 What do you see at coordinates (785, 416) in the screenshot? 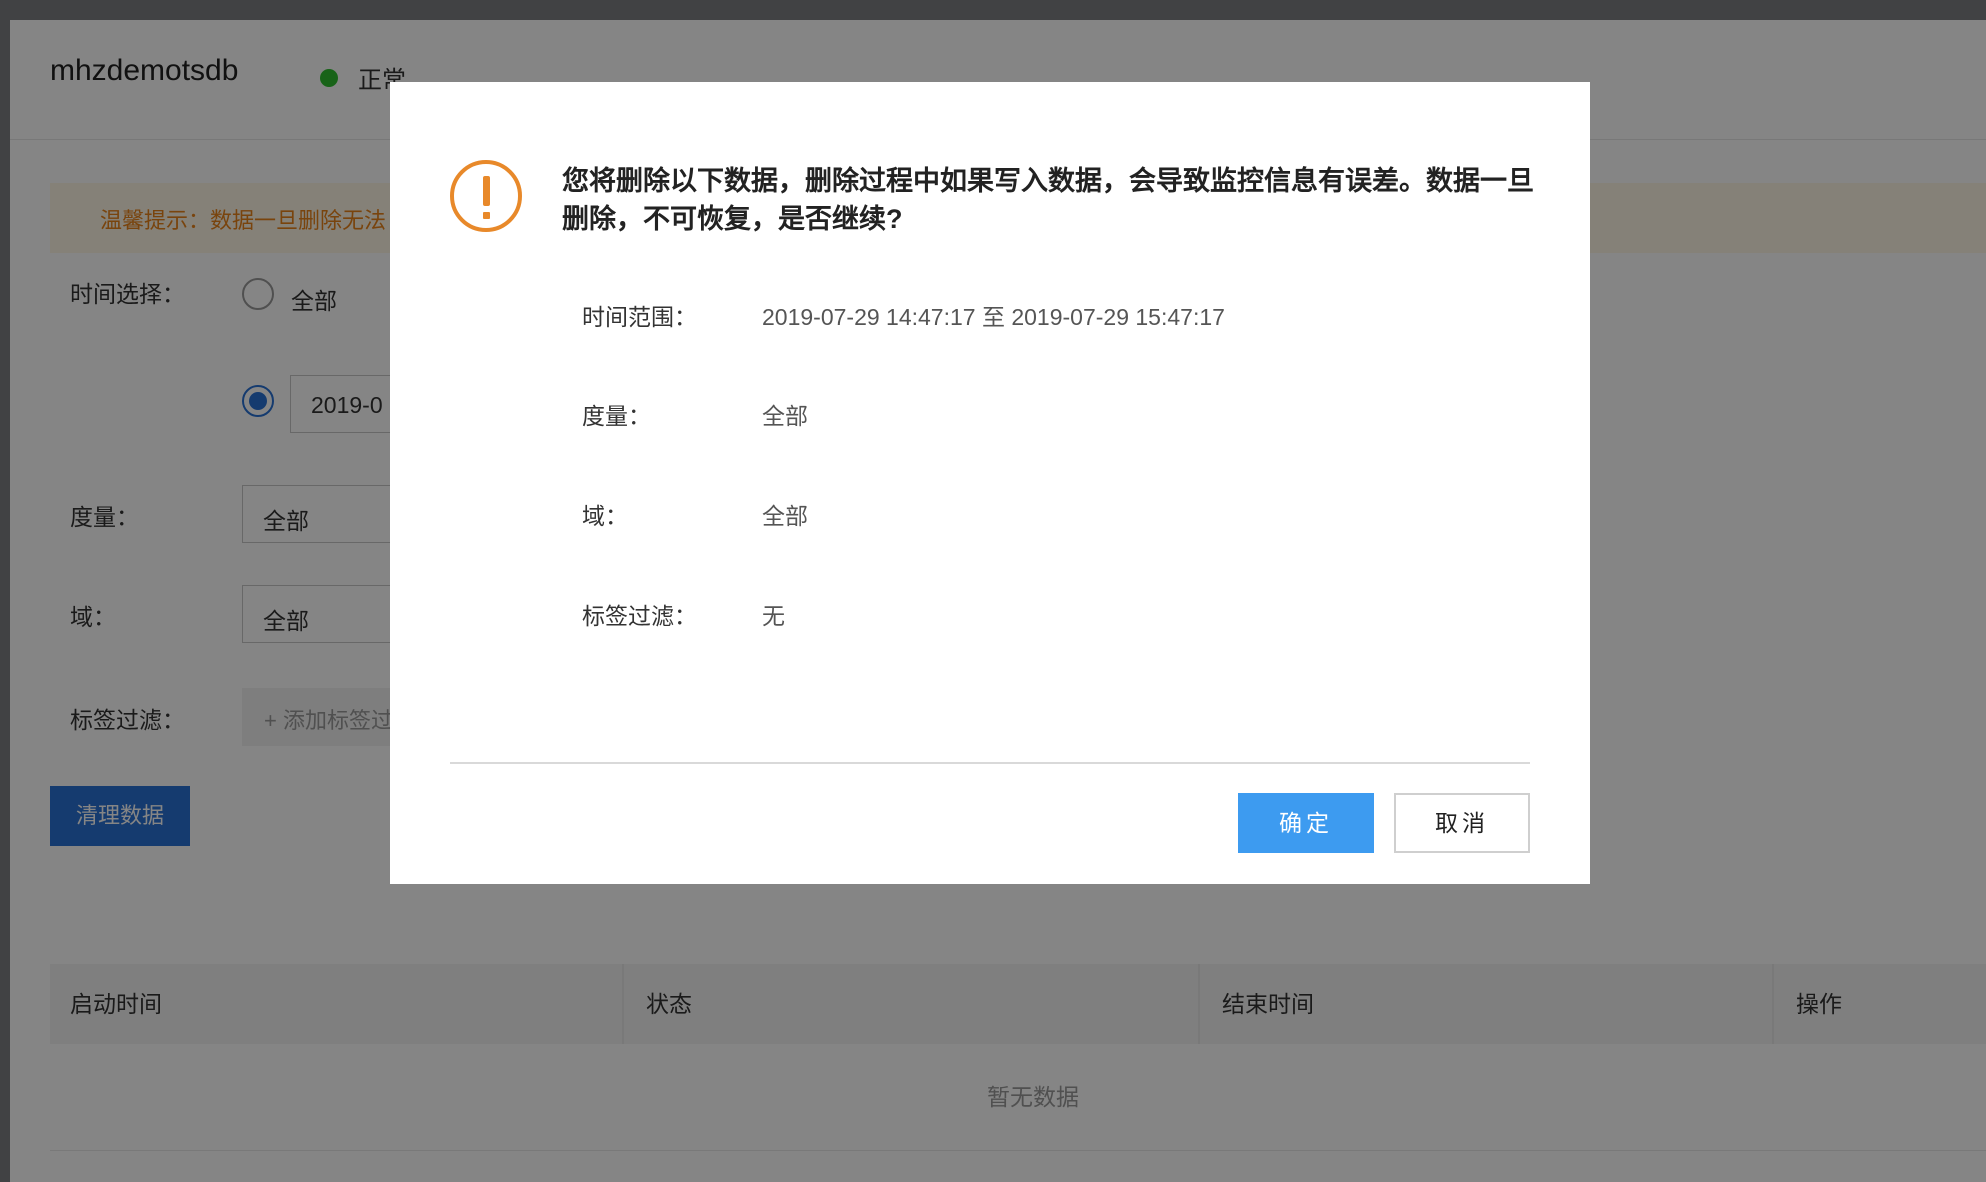
I see `metric-summary-value: 全部` at bounding box center [785, 416].